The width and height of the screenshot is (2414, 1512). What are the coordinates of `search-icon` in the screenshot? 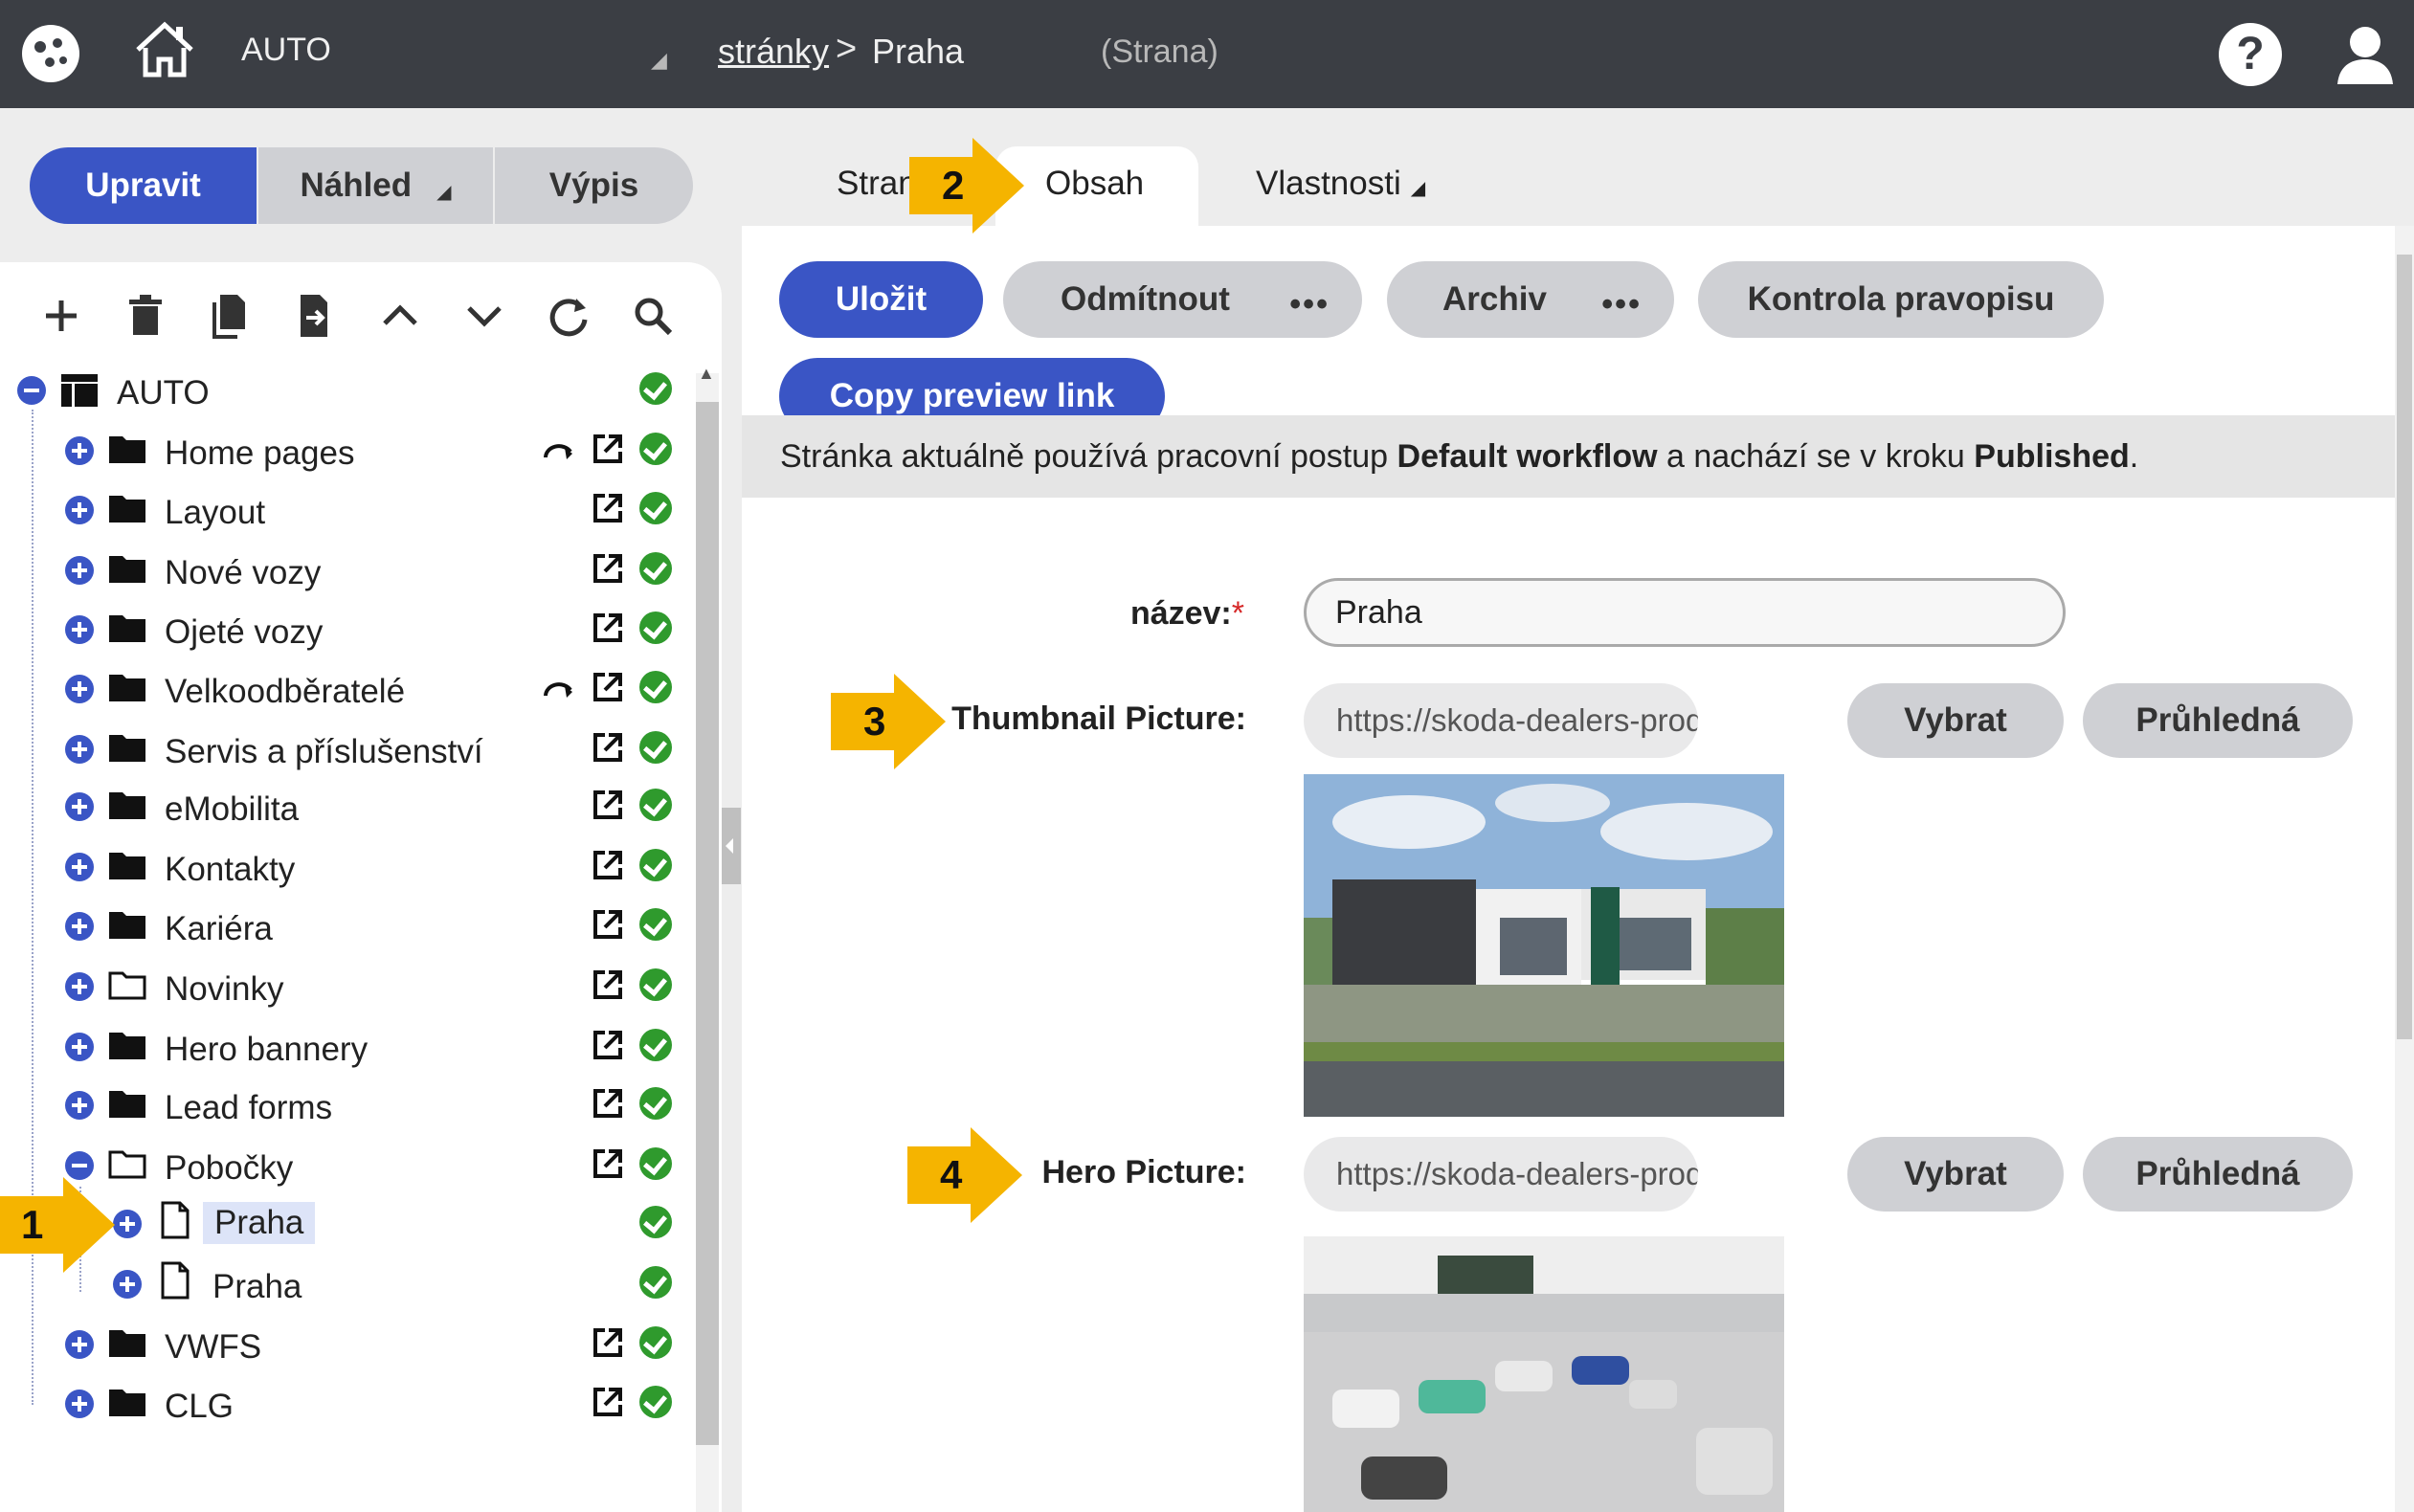 It's located at (653, 316).